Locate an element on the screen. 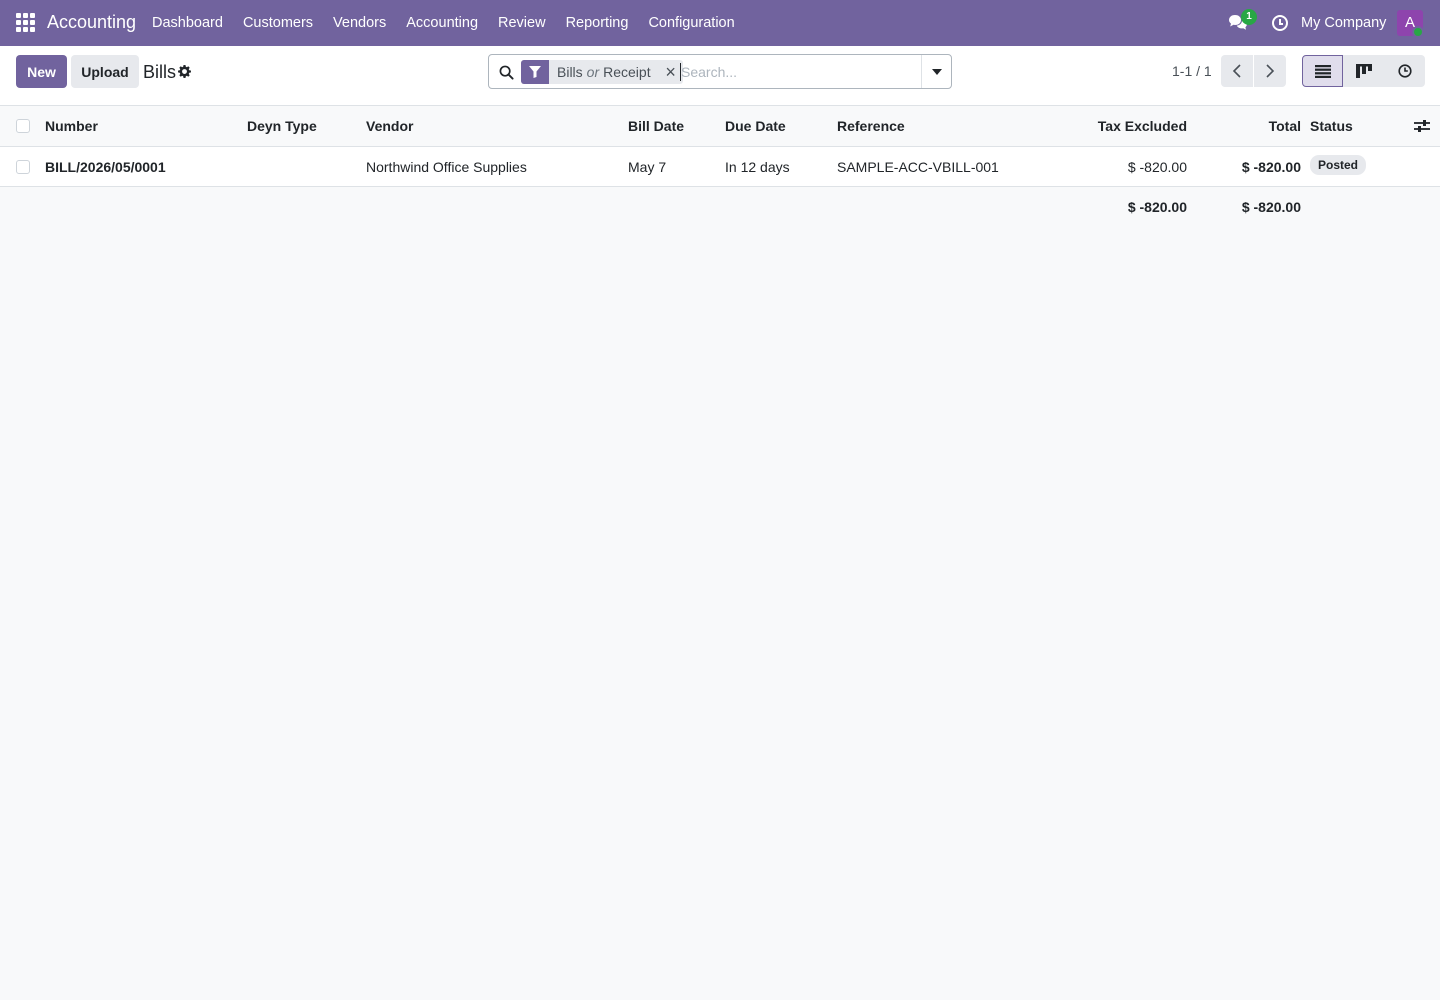 The width and height of the screenshot is (1440, 1000). pager-value: 1-1 / 1 is located at coordinates (1192, 71).